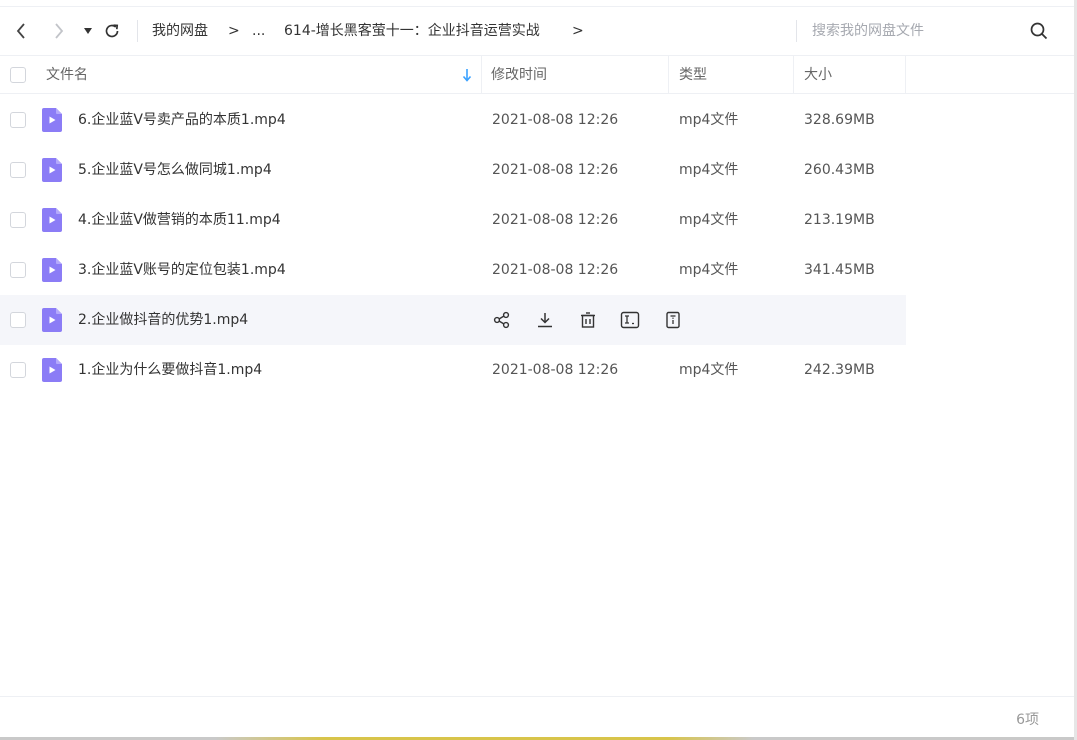 Image resolution: width=1077 pixels, height=740 pixels. I want to click on file-name: 6.企业蓝V号卖产品的本质1.mp4, so click(182, 120).